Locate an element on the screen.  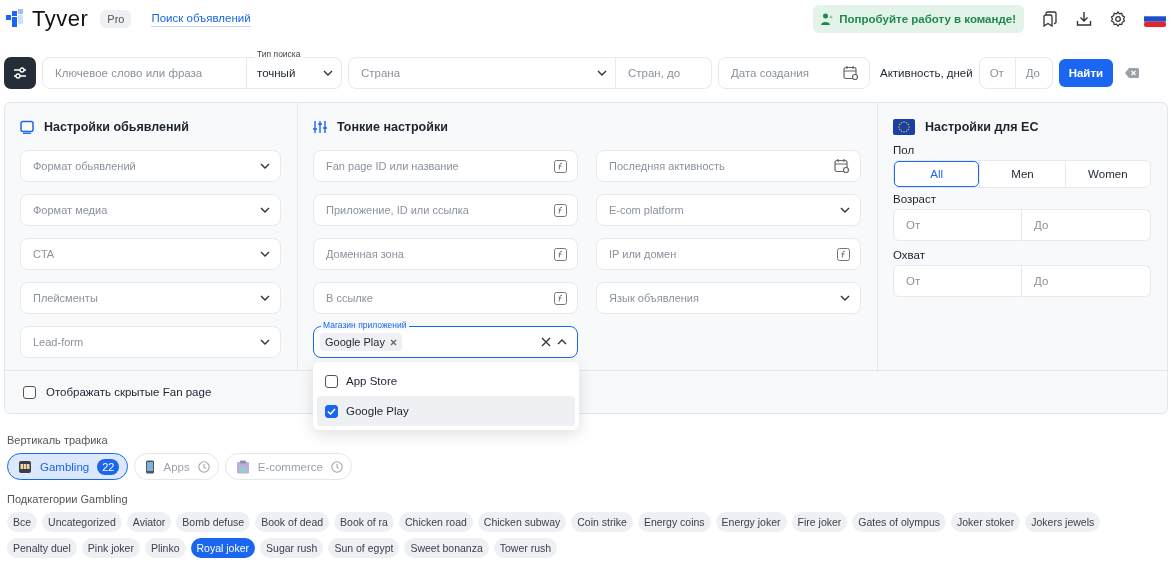
input-field: В ссылке is located at coordinates (445, 298).